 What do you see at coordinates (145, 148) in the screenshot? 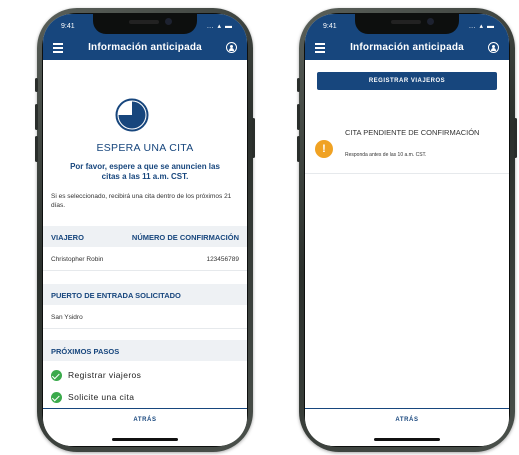
I see `wait-title: ESPERA UNA CITA` at bounding box center [145, 148].